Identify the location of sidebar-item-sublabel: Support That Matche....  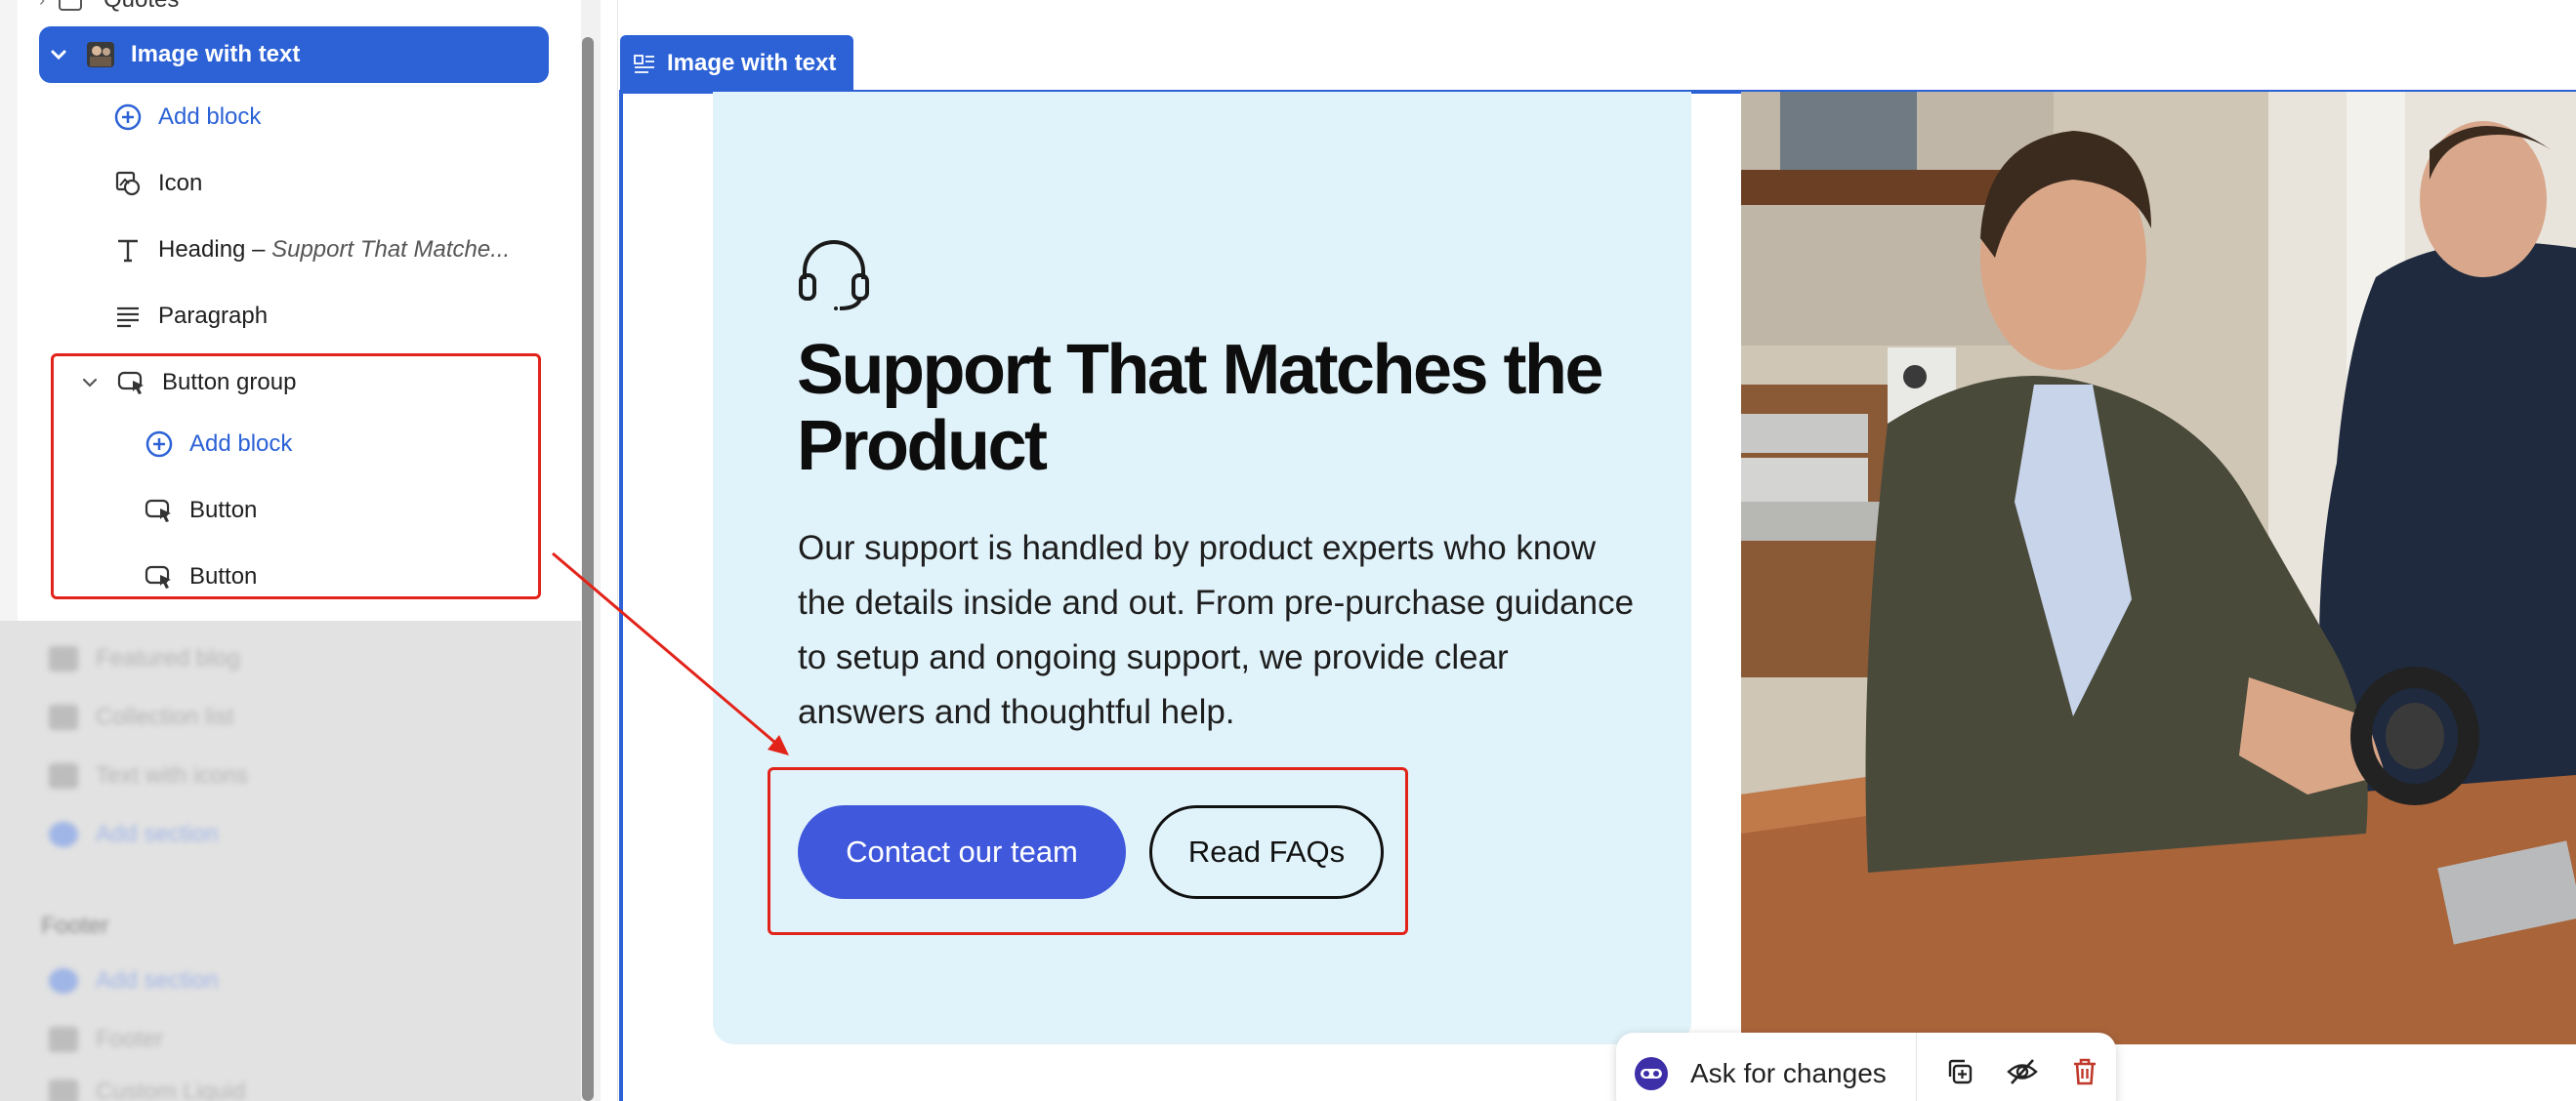
(391, 249).